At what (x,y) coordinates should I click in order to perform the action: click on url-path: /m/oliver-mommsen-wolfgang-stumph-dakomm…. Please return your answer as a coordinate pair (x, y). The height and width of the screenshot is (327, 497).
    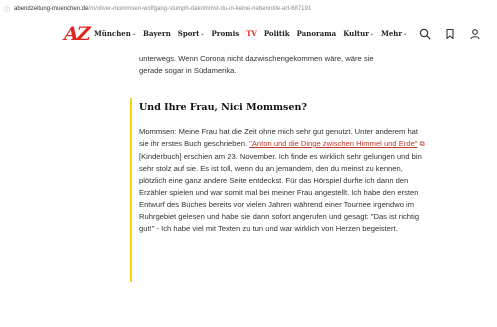
    Looking at the image, I should click on (200, 9).